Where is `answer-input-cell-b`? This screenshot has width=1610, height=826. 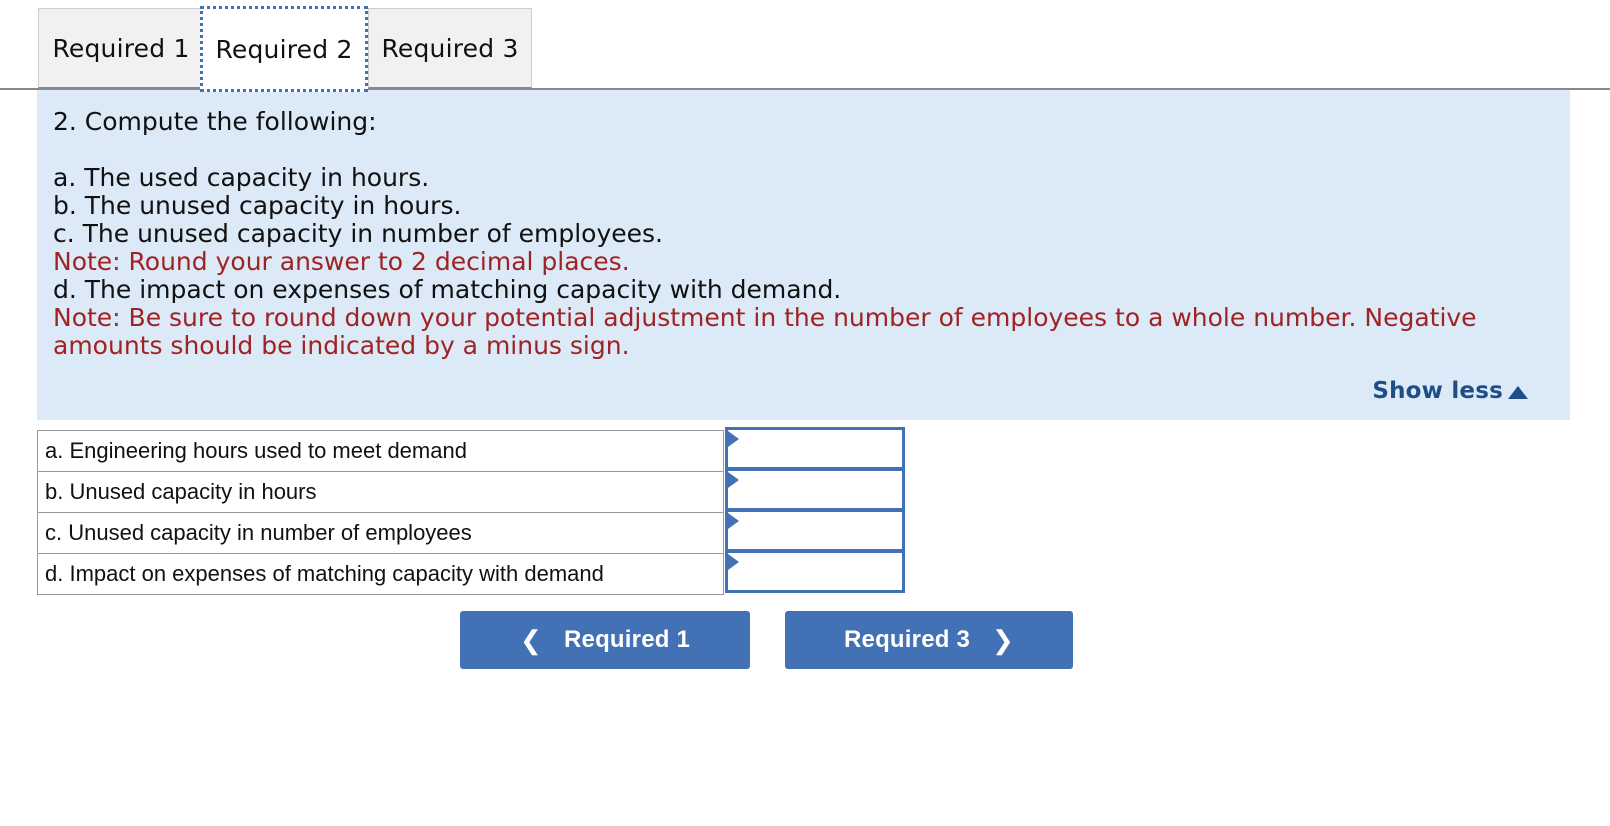
answer-input-cell-b is located at coordinates (815, 490).